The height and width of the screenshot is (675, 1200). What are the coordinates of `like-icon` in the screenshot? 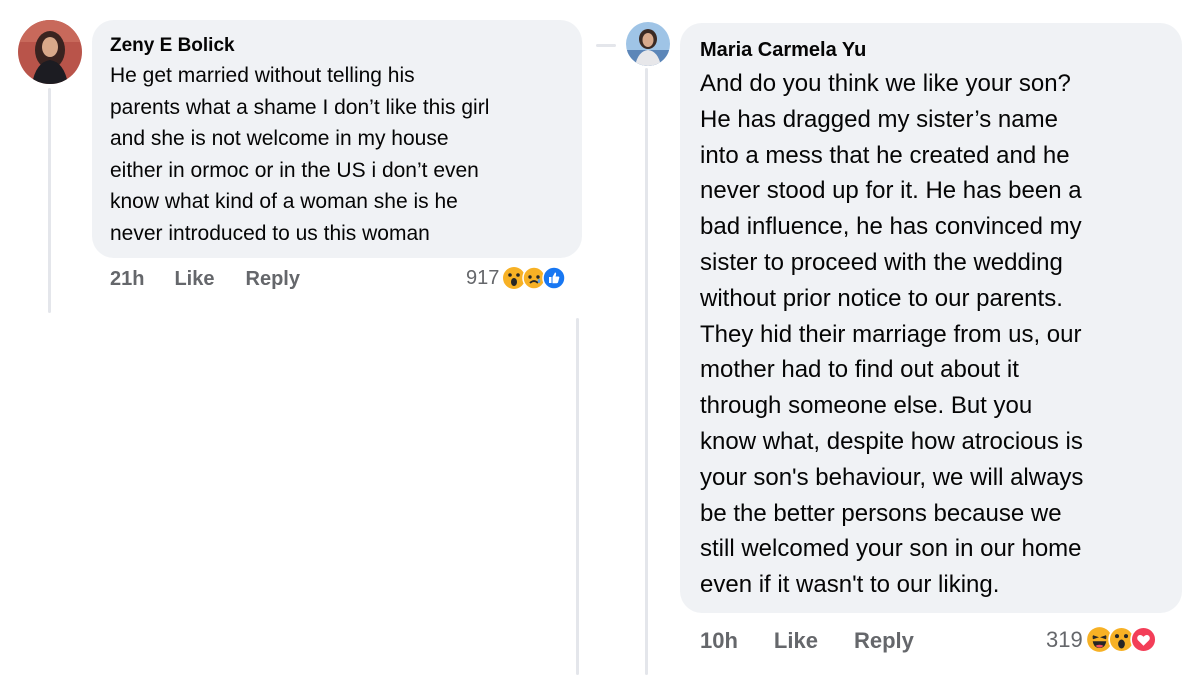 It's located at (554, 278).